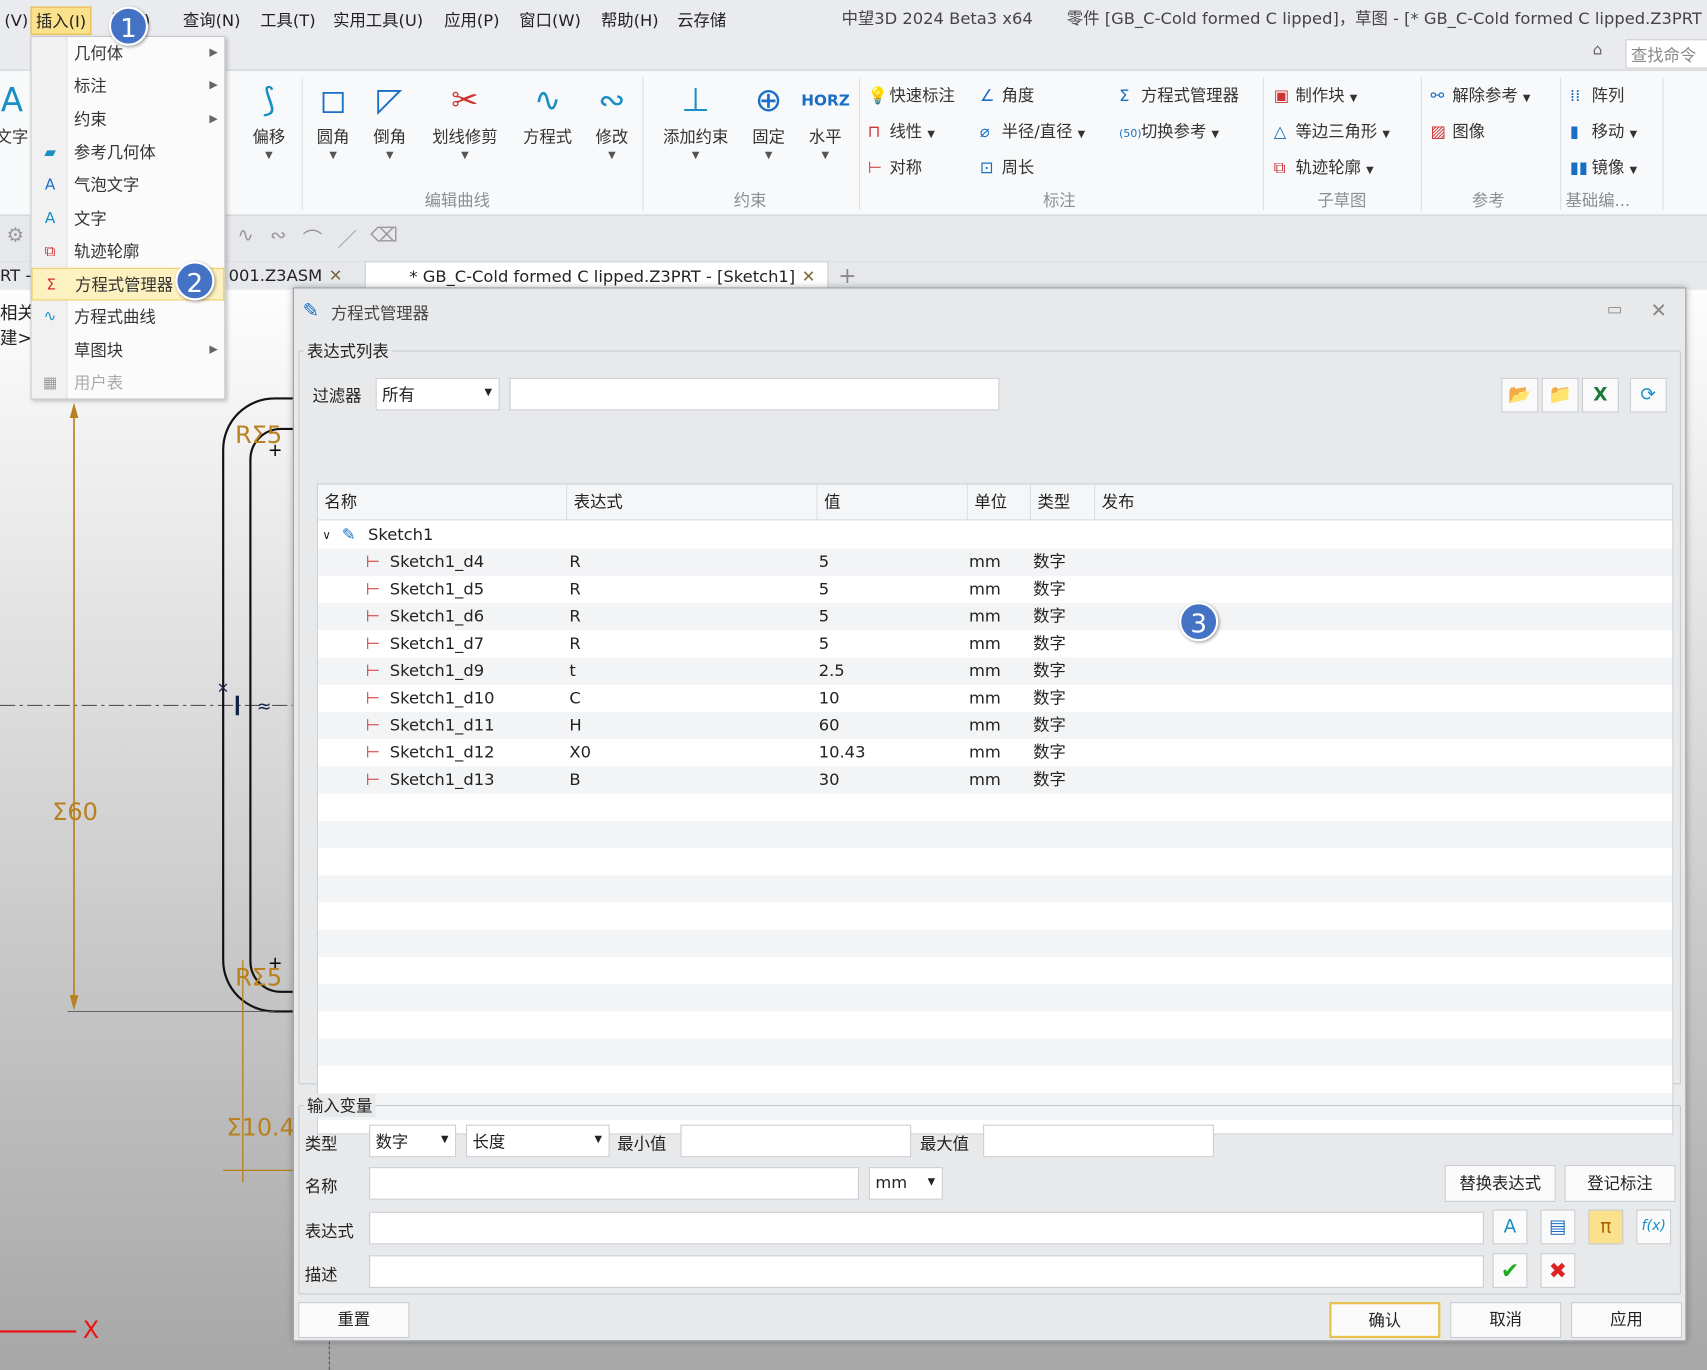 The height and width of the screenshot is (1370, 1707). I want to click on dimension-pick-icon: ▤, so click(1558, 1227).